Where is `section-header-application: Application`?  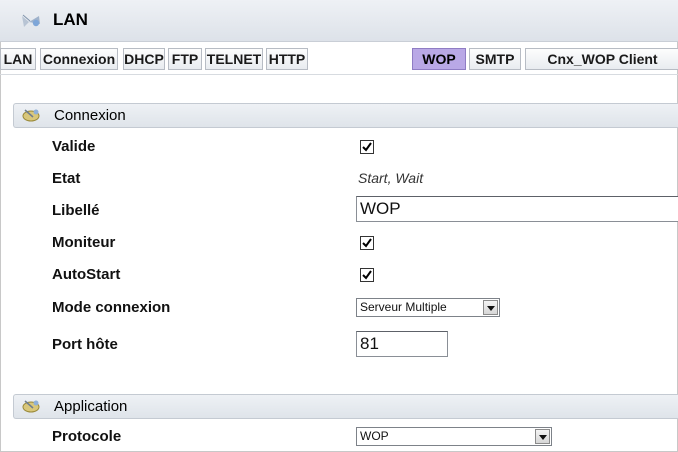
section-header-application: Application is located at coordinates (345, 406).